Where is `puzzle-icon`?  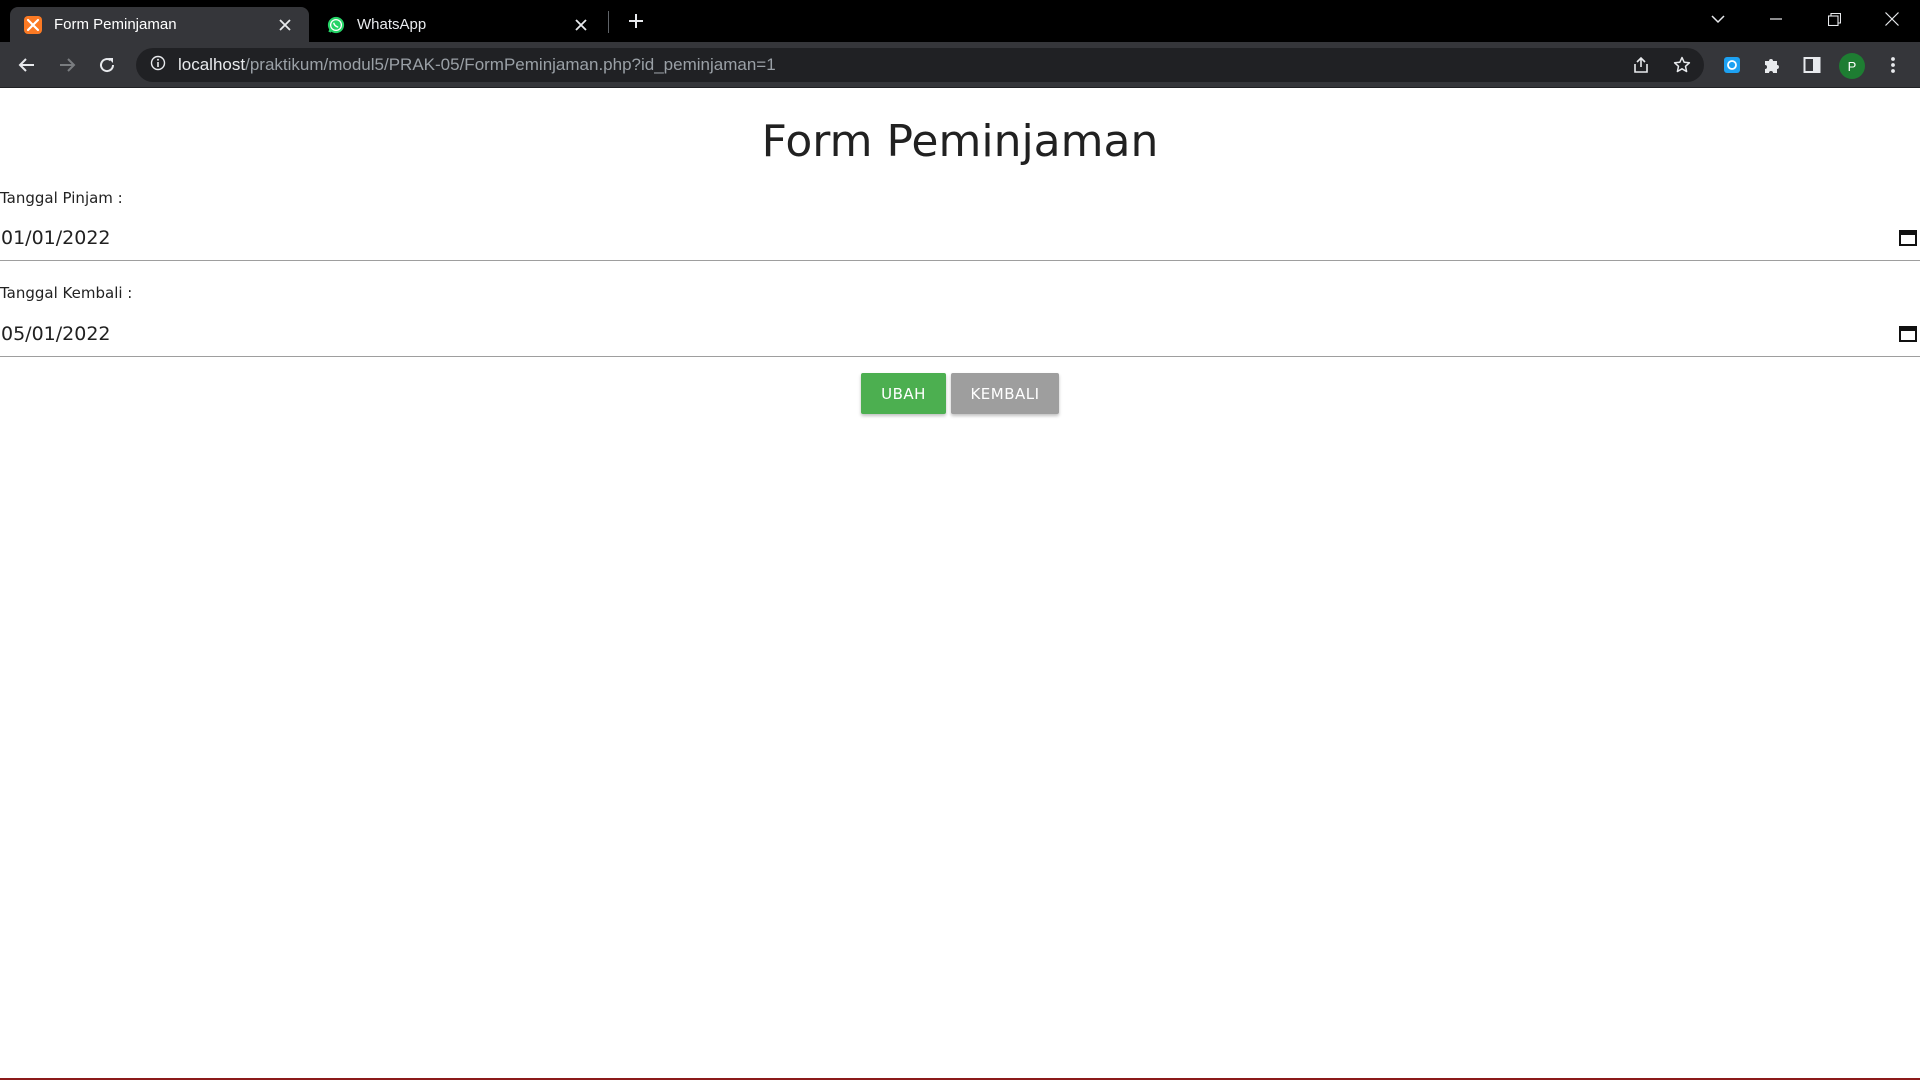
puzzle-icon is located at coordinates (1772, 65).